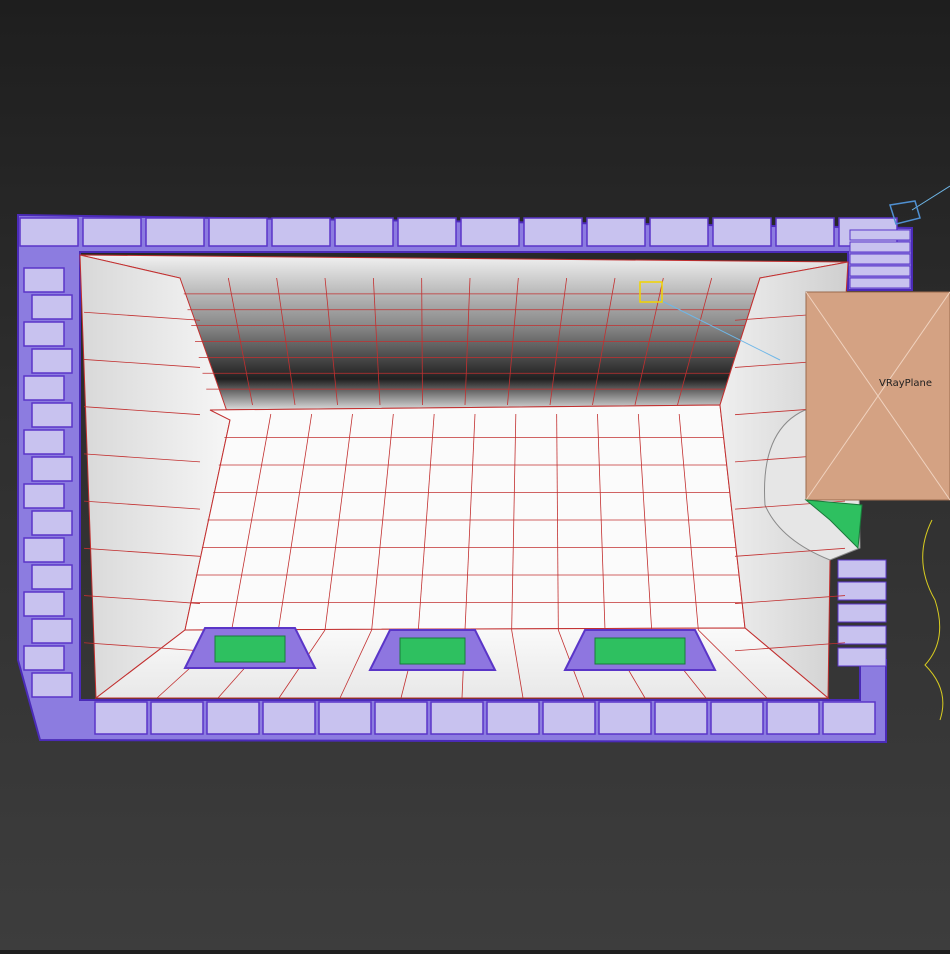 The width and height of the screenshot is (950, 954). What do you see at coordinates (905, 212) in the screenshot?
I see `camera-icon` at bounding box center [905, 212].